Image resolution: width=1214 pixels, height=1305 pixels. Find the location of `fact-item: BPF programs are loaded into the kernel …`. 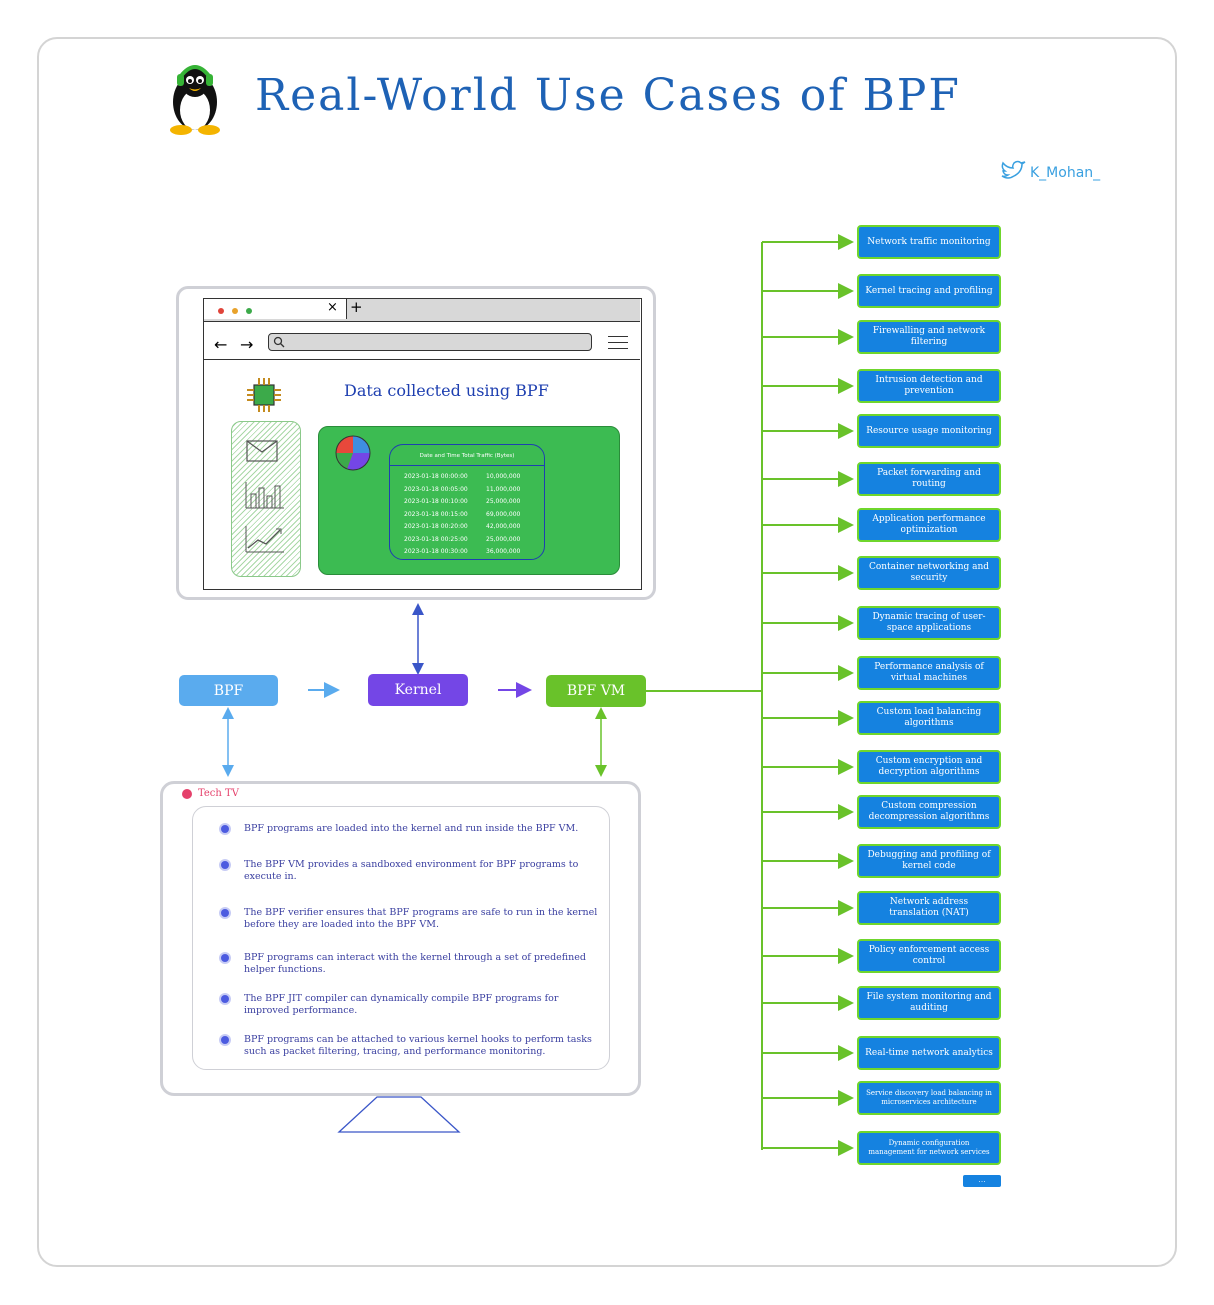

fact-item: BPF programs are loaded into the kernel … is located at coordinates (411, 828).